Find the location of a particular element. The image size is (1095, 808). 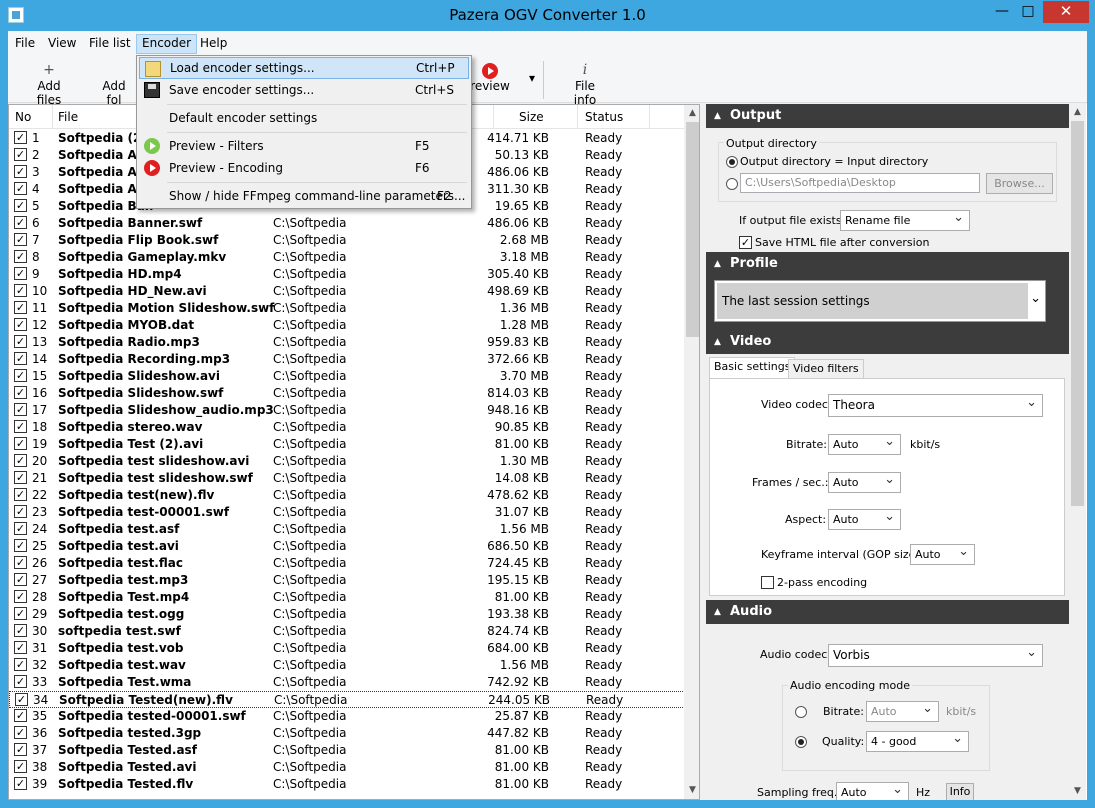

menu-save-settings: Save encoder settings... Ctrl+S is located at coordinates (304, 90).